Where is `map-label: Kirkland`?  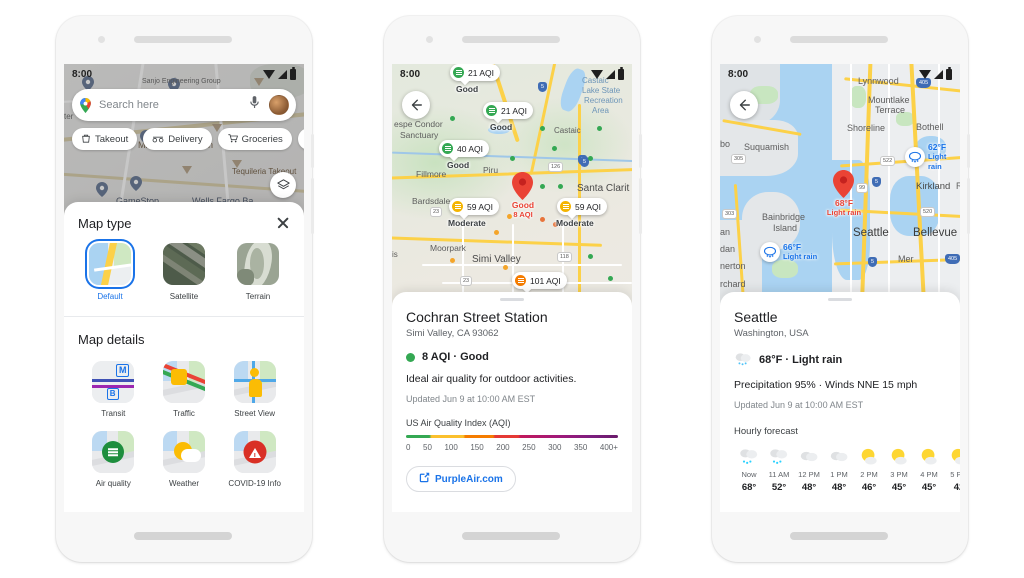
map-label: Kirkland is located at coordinates (933, 186).